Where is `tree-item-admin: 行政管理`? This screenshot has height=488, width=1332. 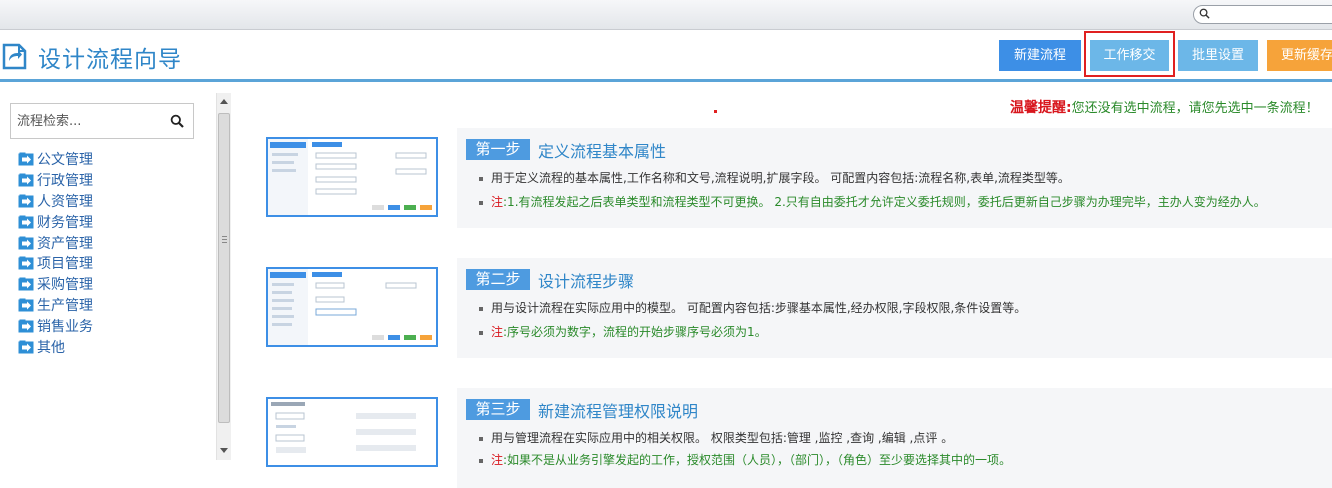
tree-item-admin: 行政管理 is located at coordinates (55, 180).